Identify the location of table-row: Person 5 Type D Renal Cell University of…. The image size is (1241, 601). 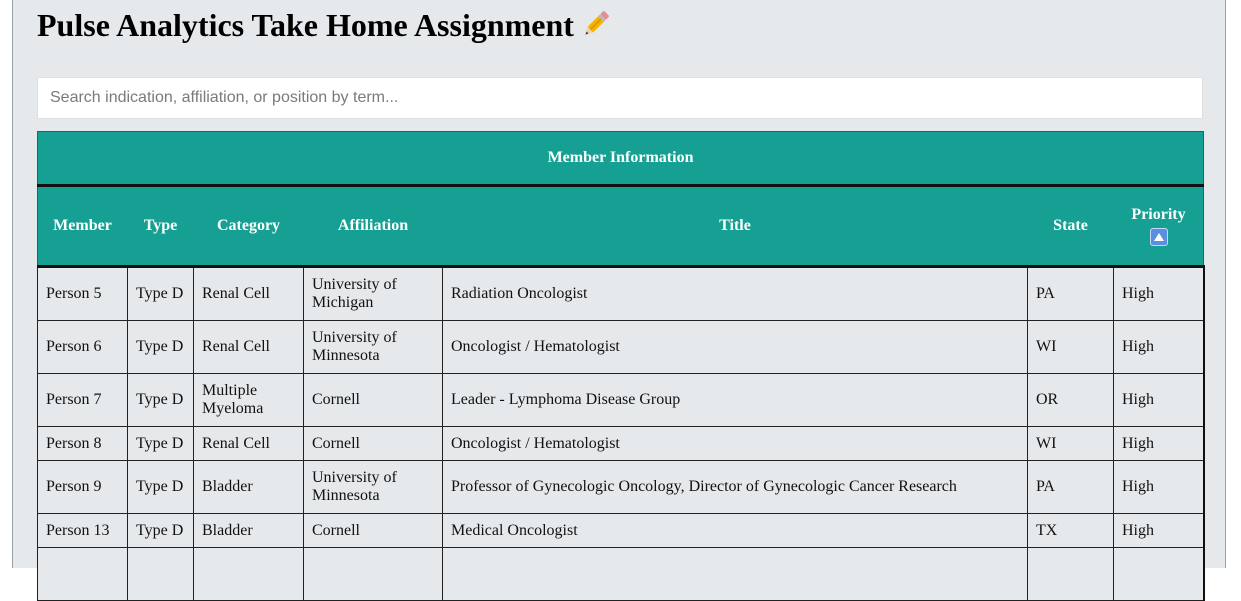
(621, 293).